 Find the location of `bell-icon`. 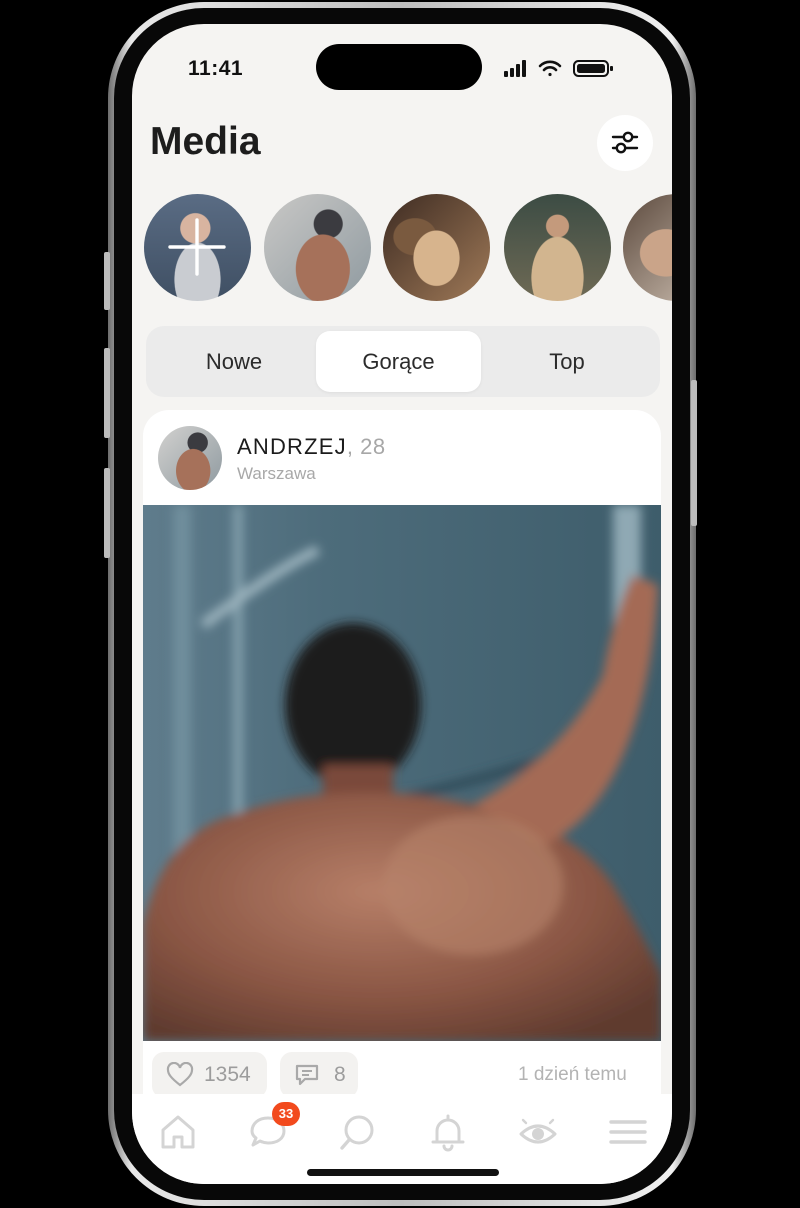

bell-icon is located at coordinates (448, 1132).